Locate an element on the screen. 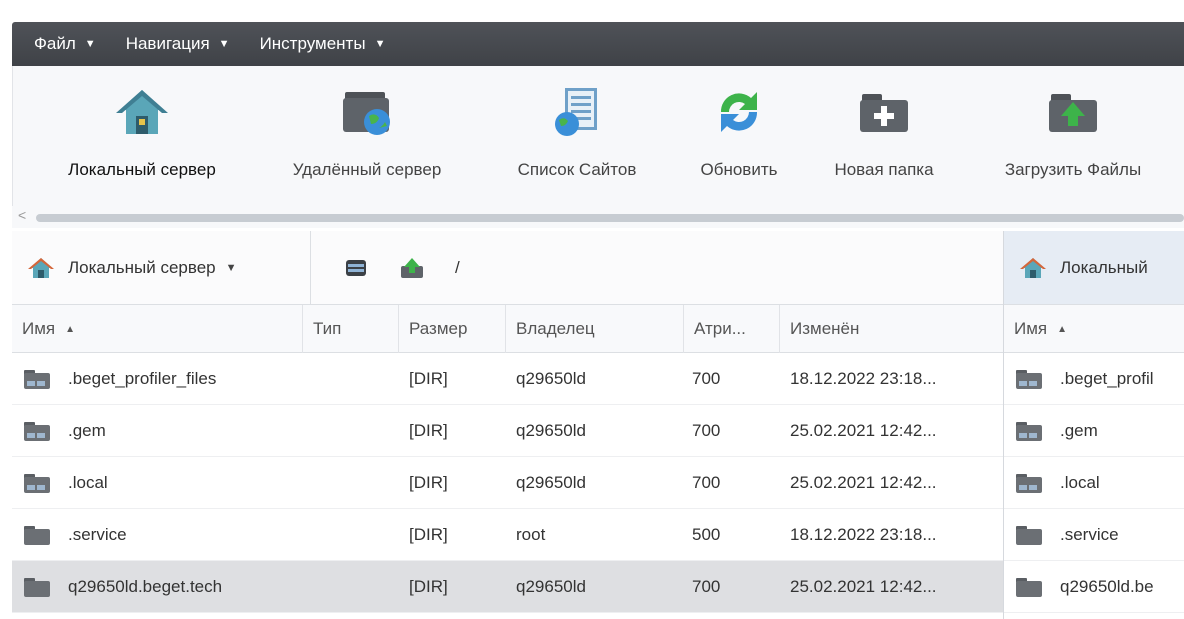  local-server-label: Локальный сервер is located at coordinates (142, 169).